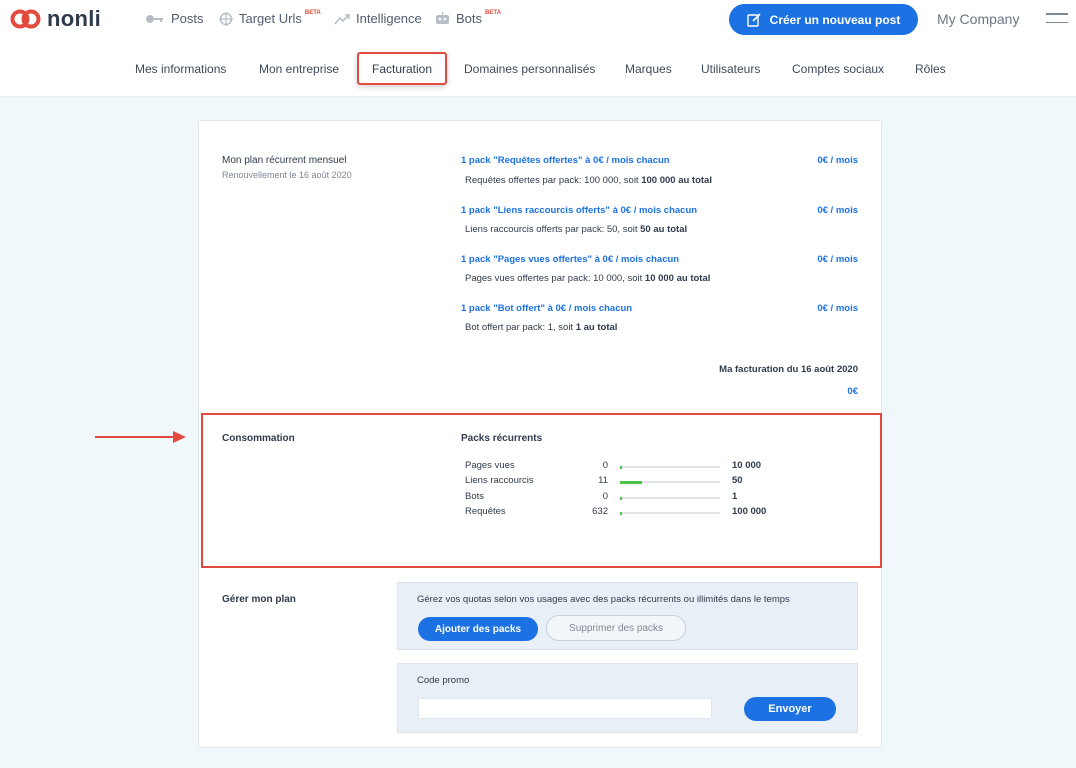 This screenshot has width=1076, height=768. I want to click on arrow-icon, so click(140, 437).